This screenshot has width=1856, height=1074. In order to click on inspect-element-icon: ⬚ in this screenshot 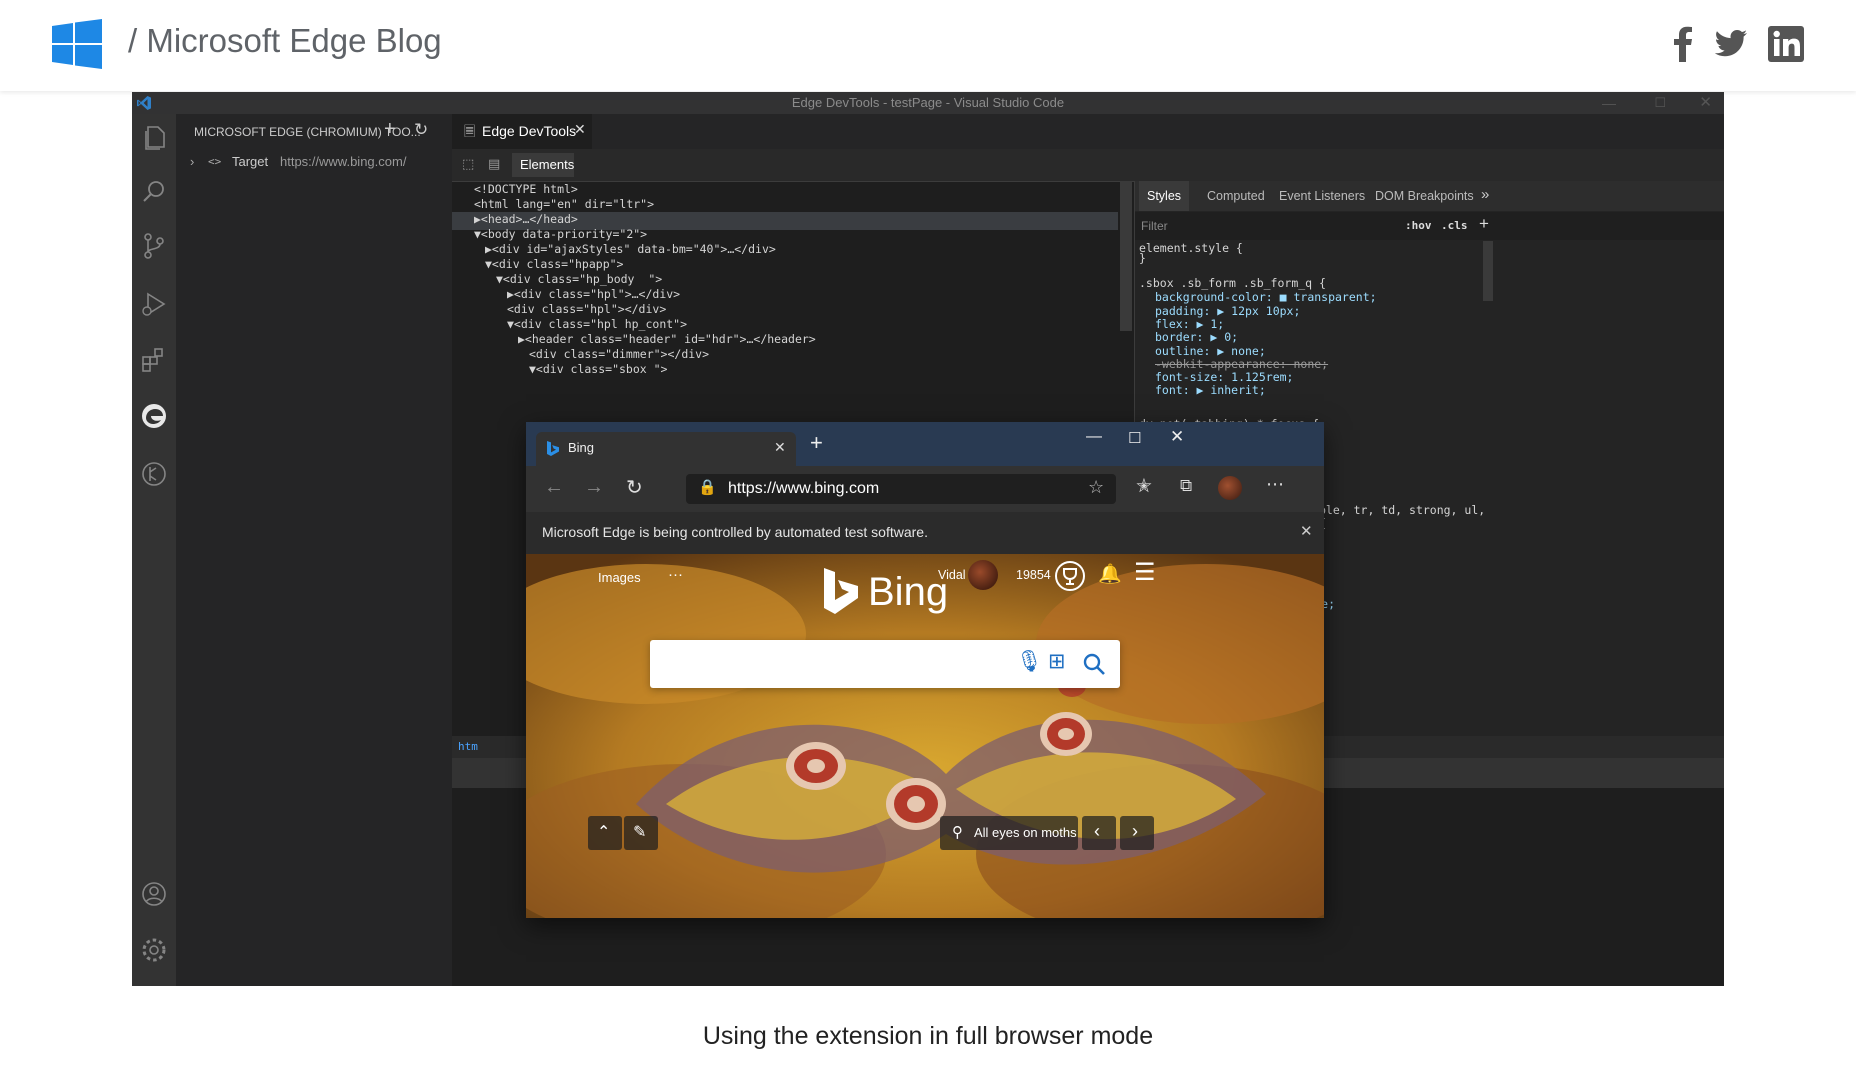, I will do `click(468, 164)`.